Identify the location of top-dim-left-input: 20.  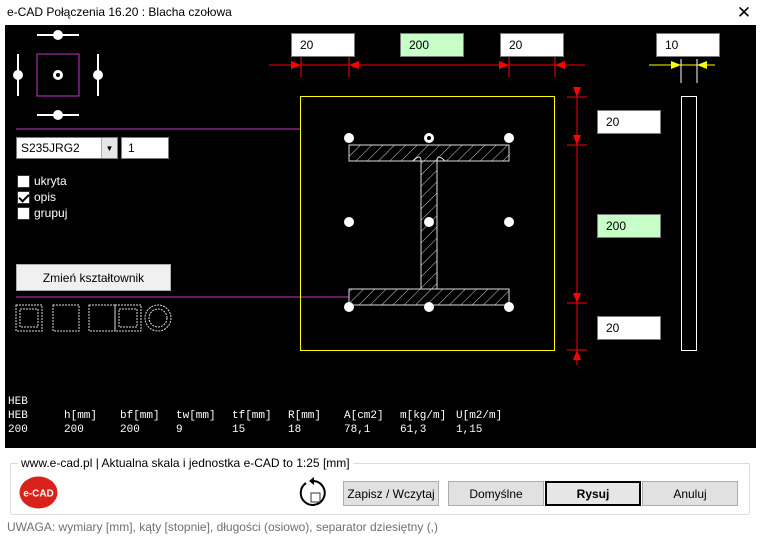
(323, 45).